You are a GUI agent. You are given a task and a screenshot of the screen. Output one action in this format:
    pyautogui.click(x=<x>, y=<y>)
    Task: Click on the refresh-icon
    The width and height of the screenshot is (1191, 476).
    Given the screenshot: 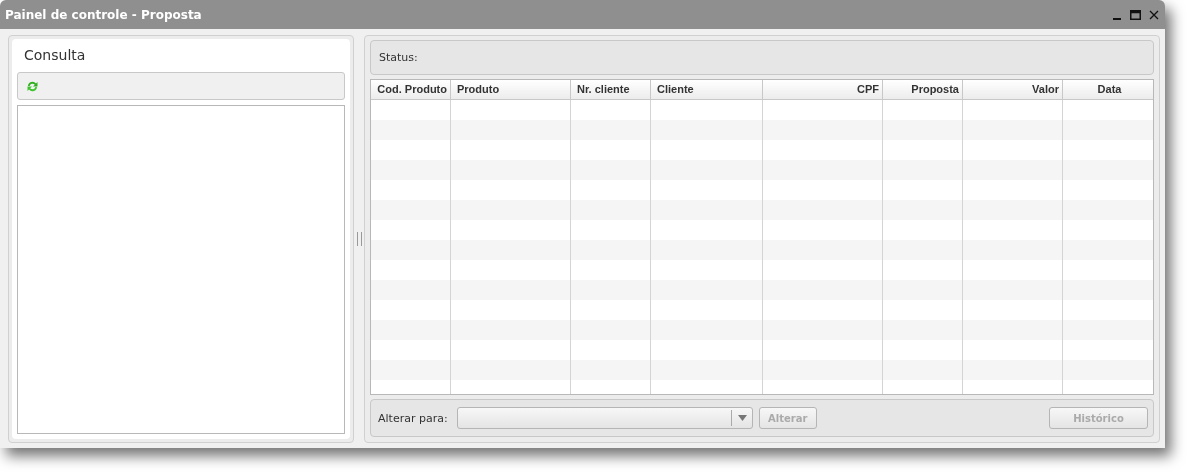 What is the action you would take?
    pyautogui.click(x=32, y=86)
    